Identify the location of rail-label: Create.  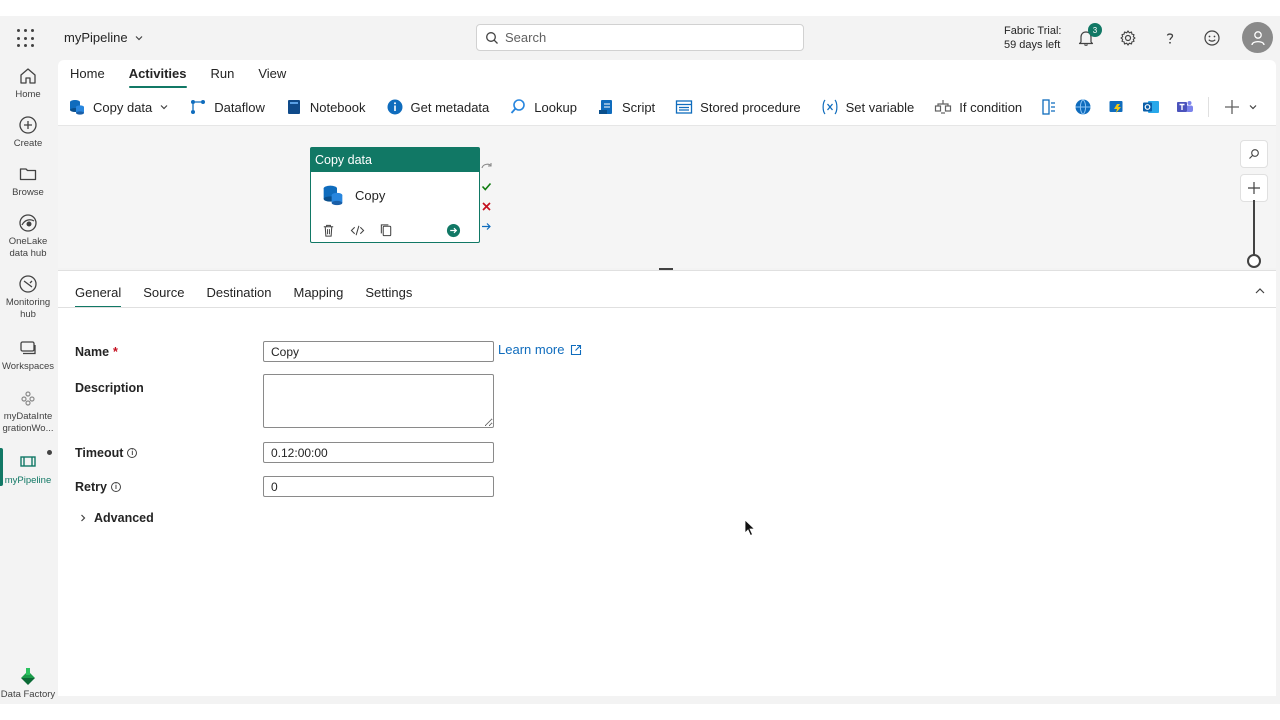
(28, 143).